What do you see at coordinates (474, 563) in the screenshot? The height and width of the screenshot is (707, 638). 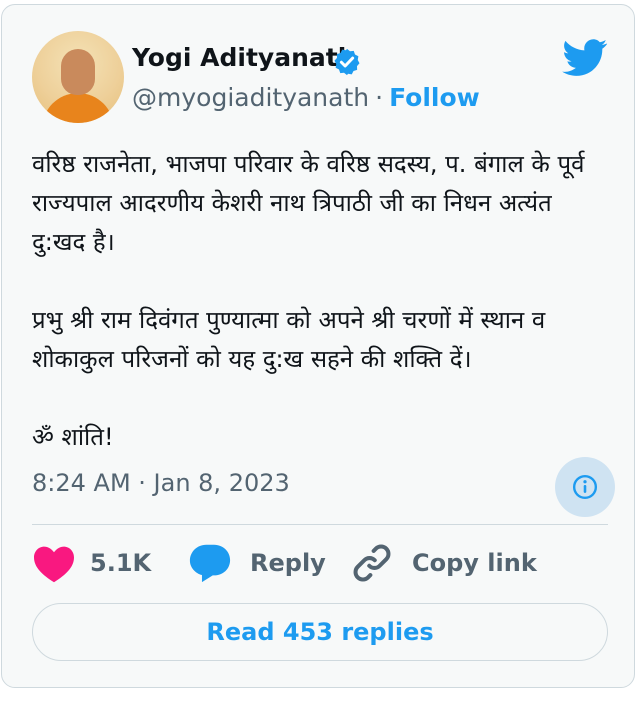 I see `copy-link-label: Copy link` at bounding box center [474, 563].